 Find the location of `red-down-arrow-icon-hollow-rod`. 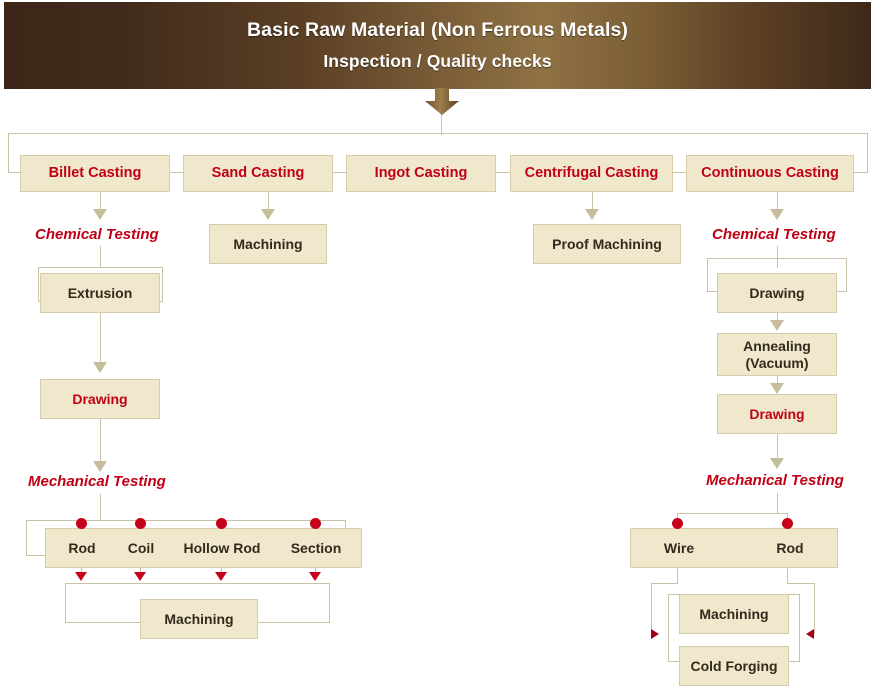

red-down-arrow-icon-hollow-rod is located at coordinates (221, 576).